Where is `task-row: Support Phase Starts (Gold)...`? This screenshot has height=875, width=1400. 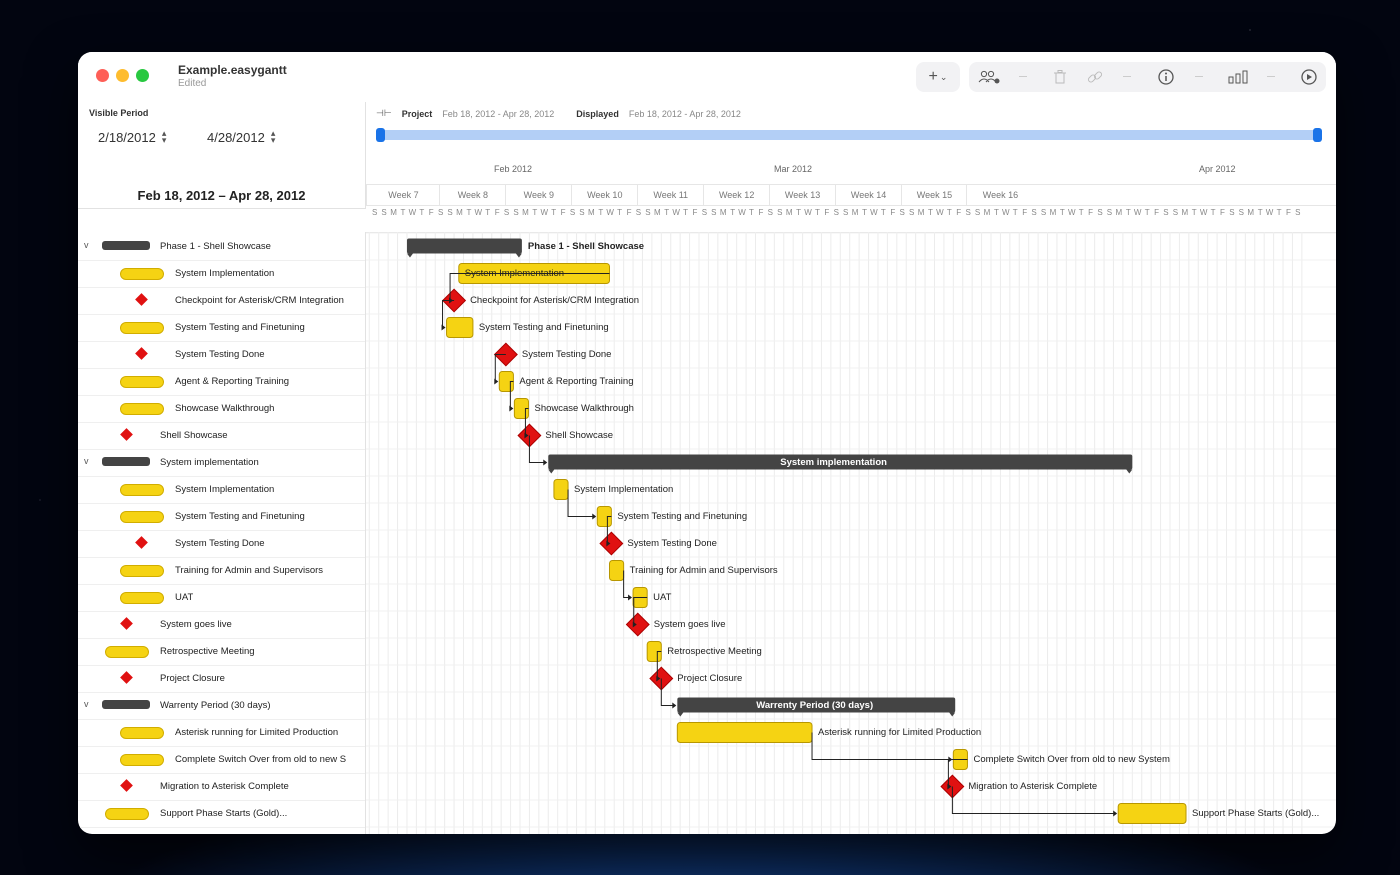
task-row: Support Phase Starts (Gold)... is located at coordinates (221, 814).